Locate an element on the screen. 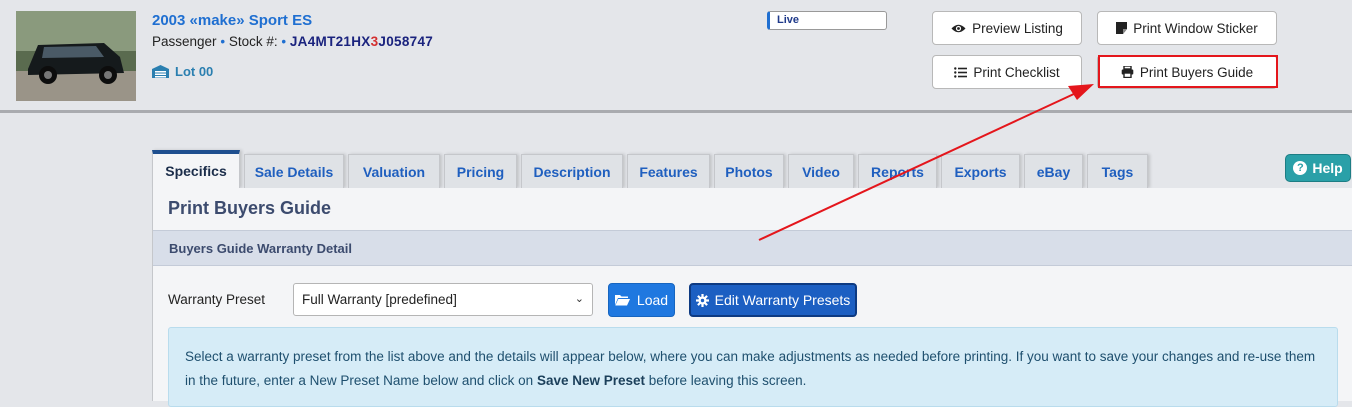  lot-label: Lot 00 is located at coordinates (194, 71).